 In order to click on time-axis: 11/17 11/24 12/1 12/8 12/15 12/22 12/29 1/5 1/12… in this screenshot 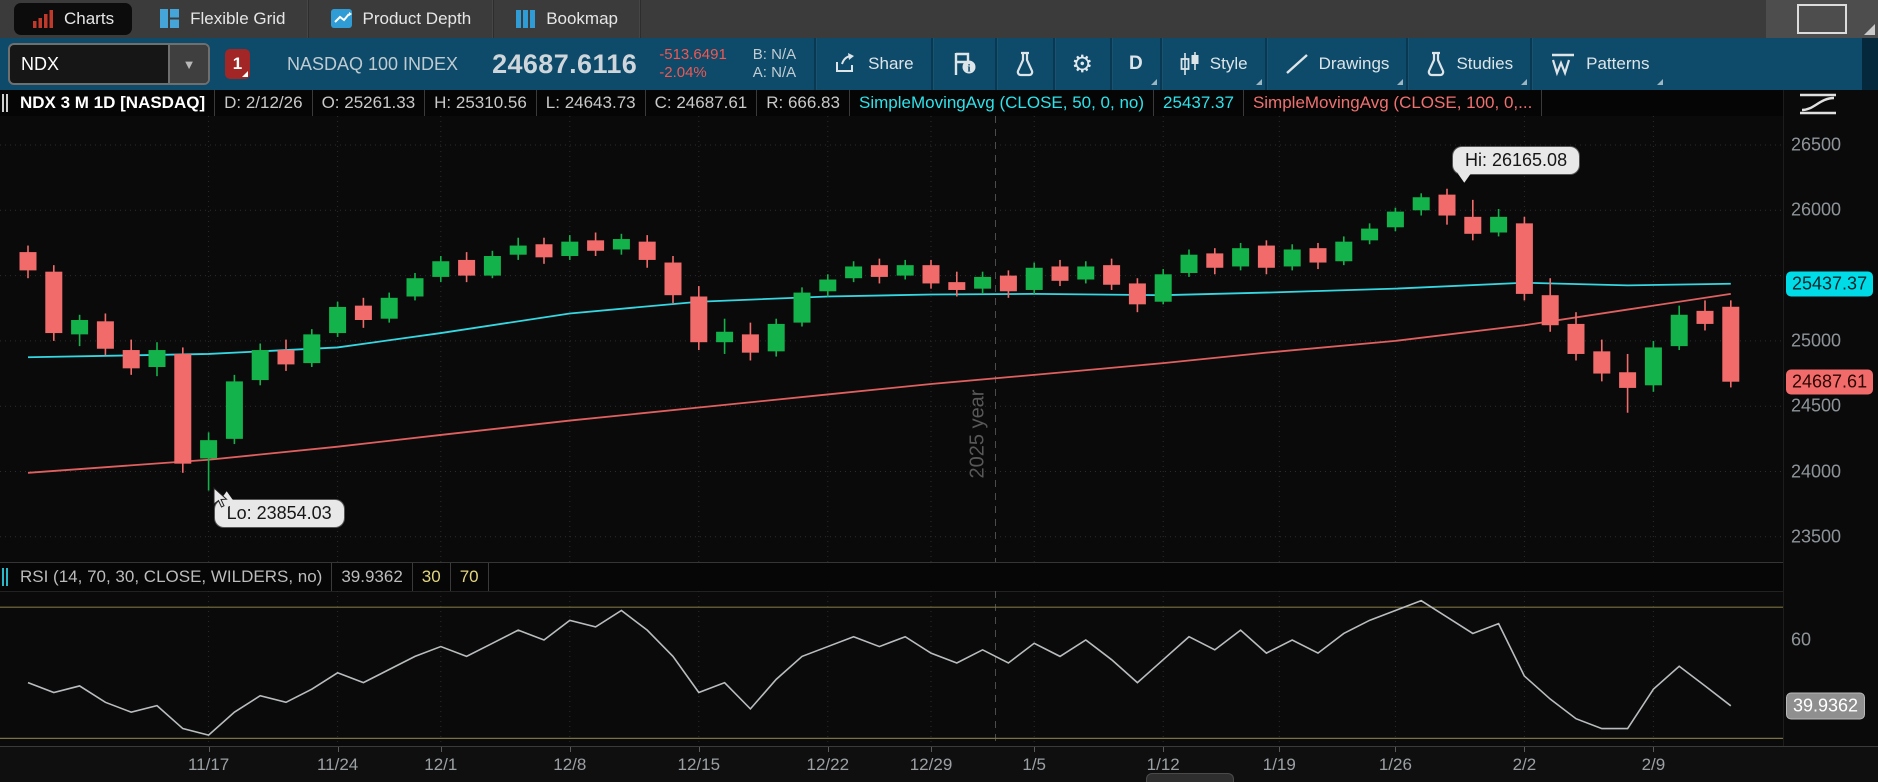, I will do `click(939, 764)`.